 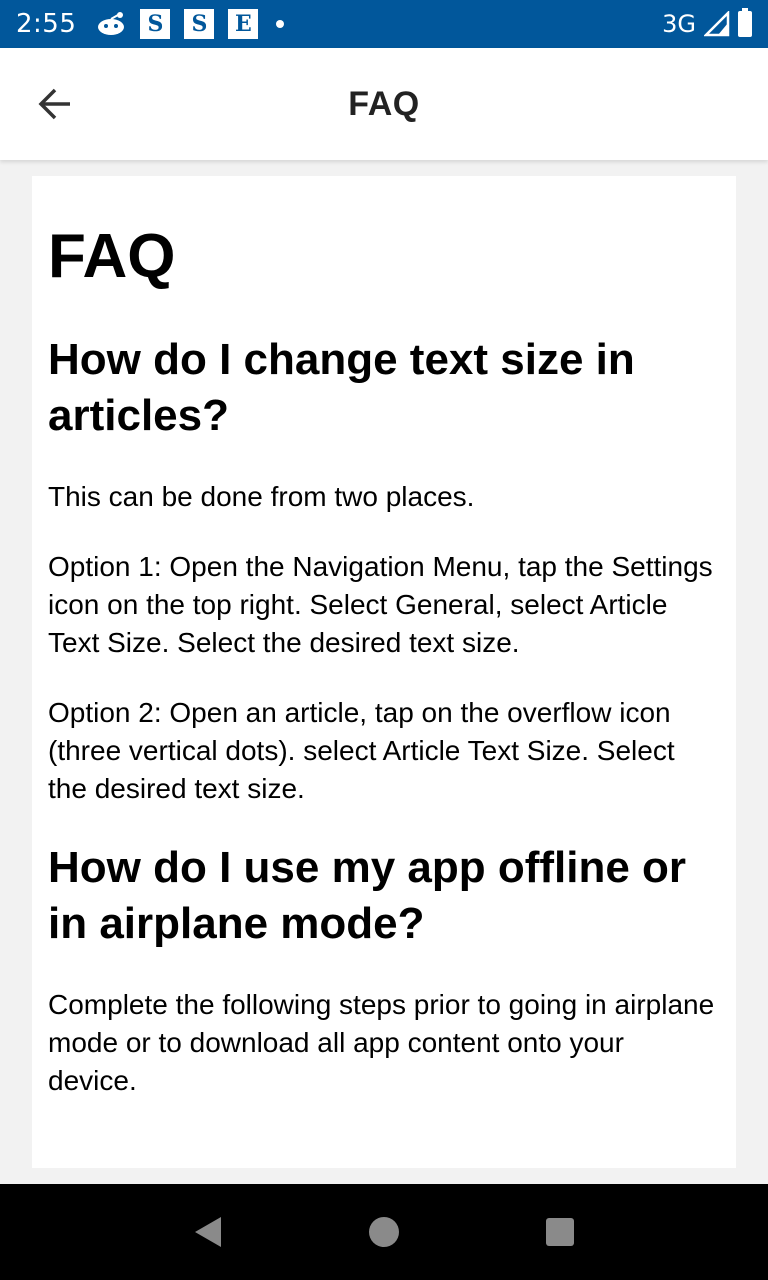 I want to click on notification-badge-s1: S, so click(x=155, y=24).